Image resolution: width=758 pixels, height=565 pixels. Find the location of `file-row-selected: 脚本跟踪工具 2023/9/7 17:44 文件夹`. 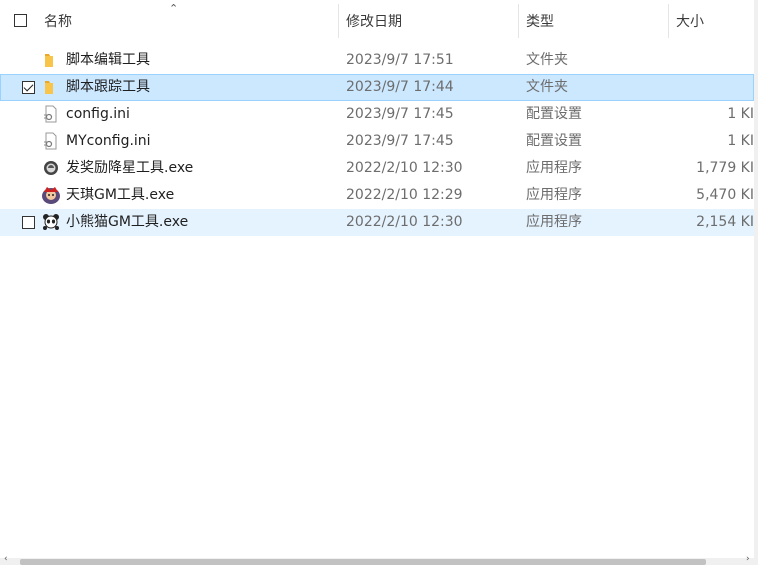

file-row-selected: 脚本跟踪工具 2023/9/7 17:44 文件夹 is located at coordinates (377, 87).